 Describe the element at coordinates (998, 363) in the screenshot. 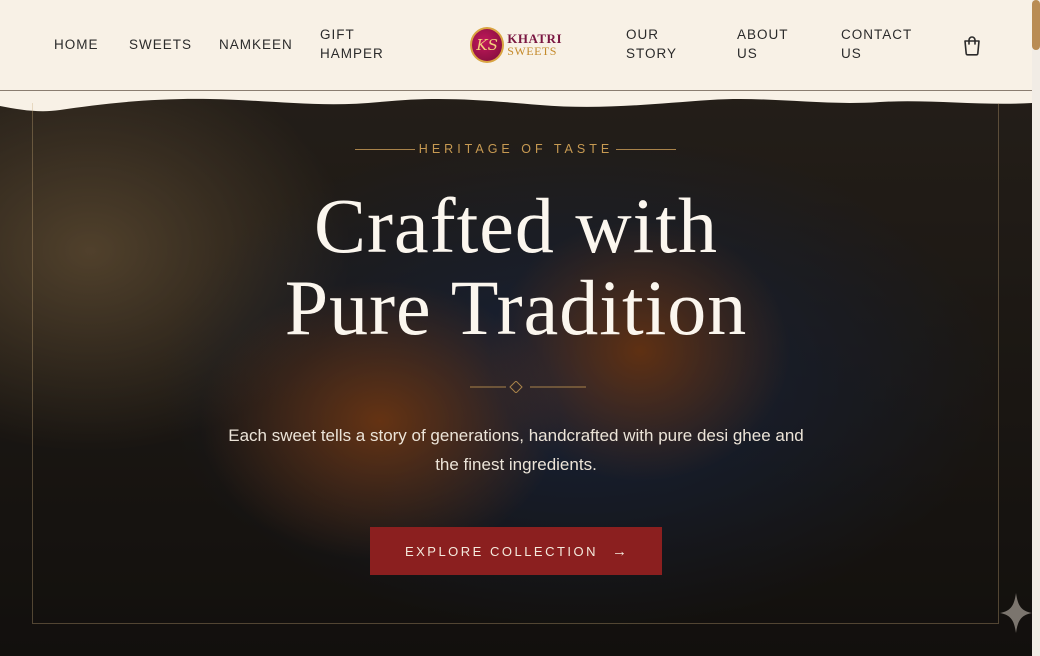

I see `frame-line-right` at that location.